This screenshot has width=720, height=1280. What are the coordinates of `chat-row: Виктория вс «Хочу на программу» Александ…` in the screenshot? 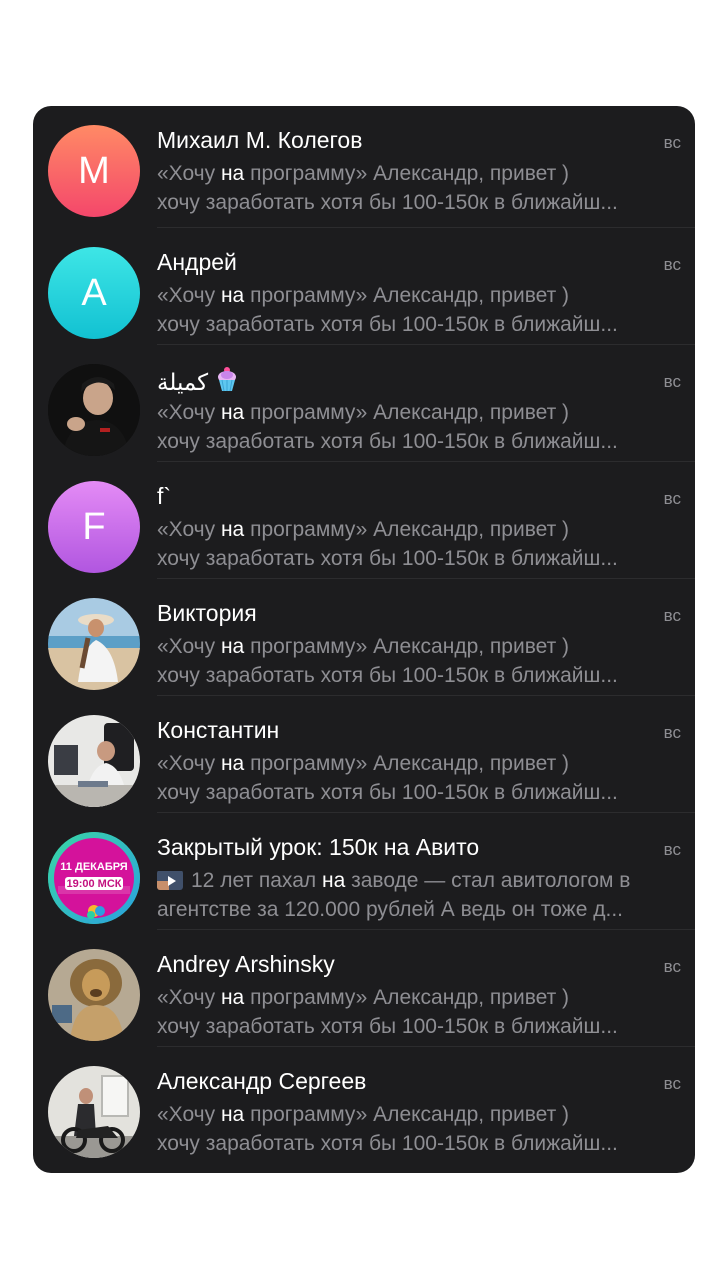 It's located at (364, 637).